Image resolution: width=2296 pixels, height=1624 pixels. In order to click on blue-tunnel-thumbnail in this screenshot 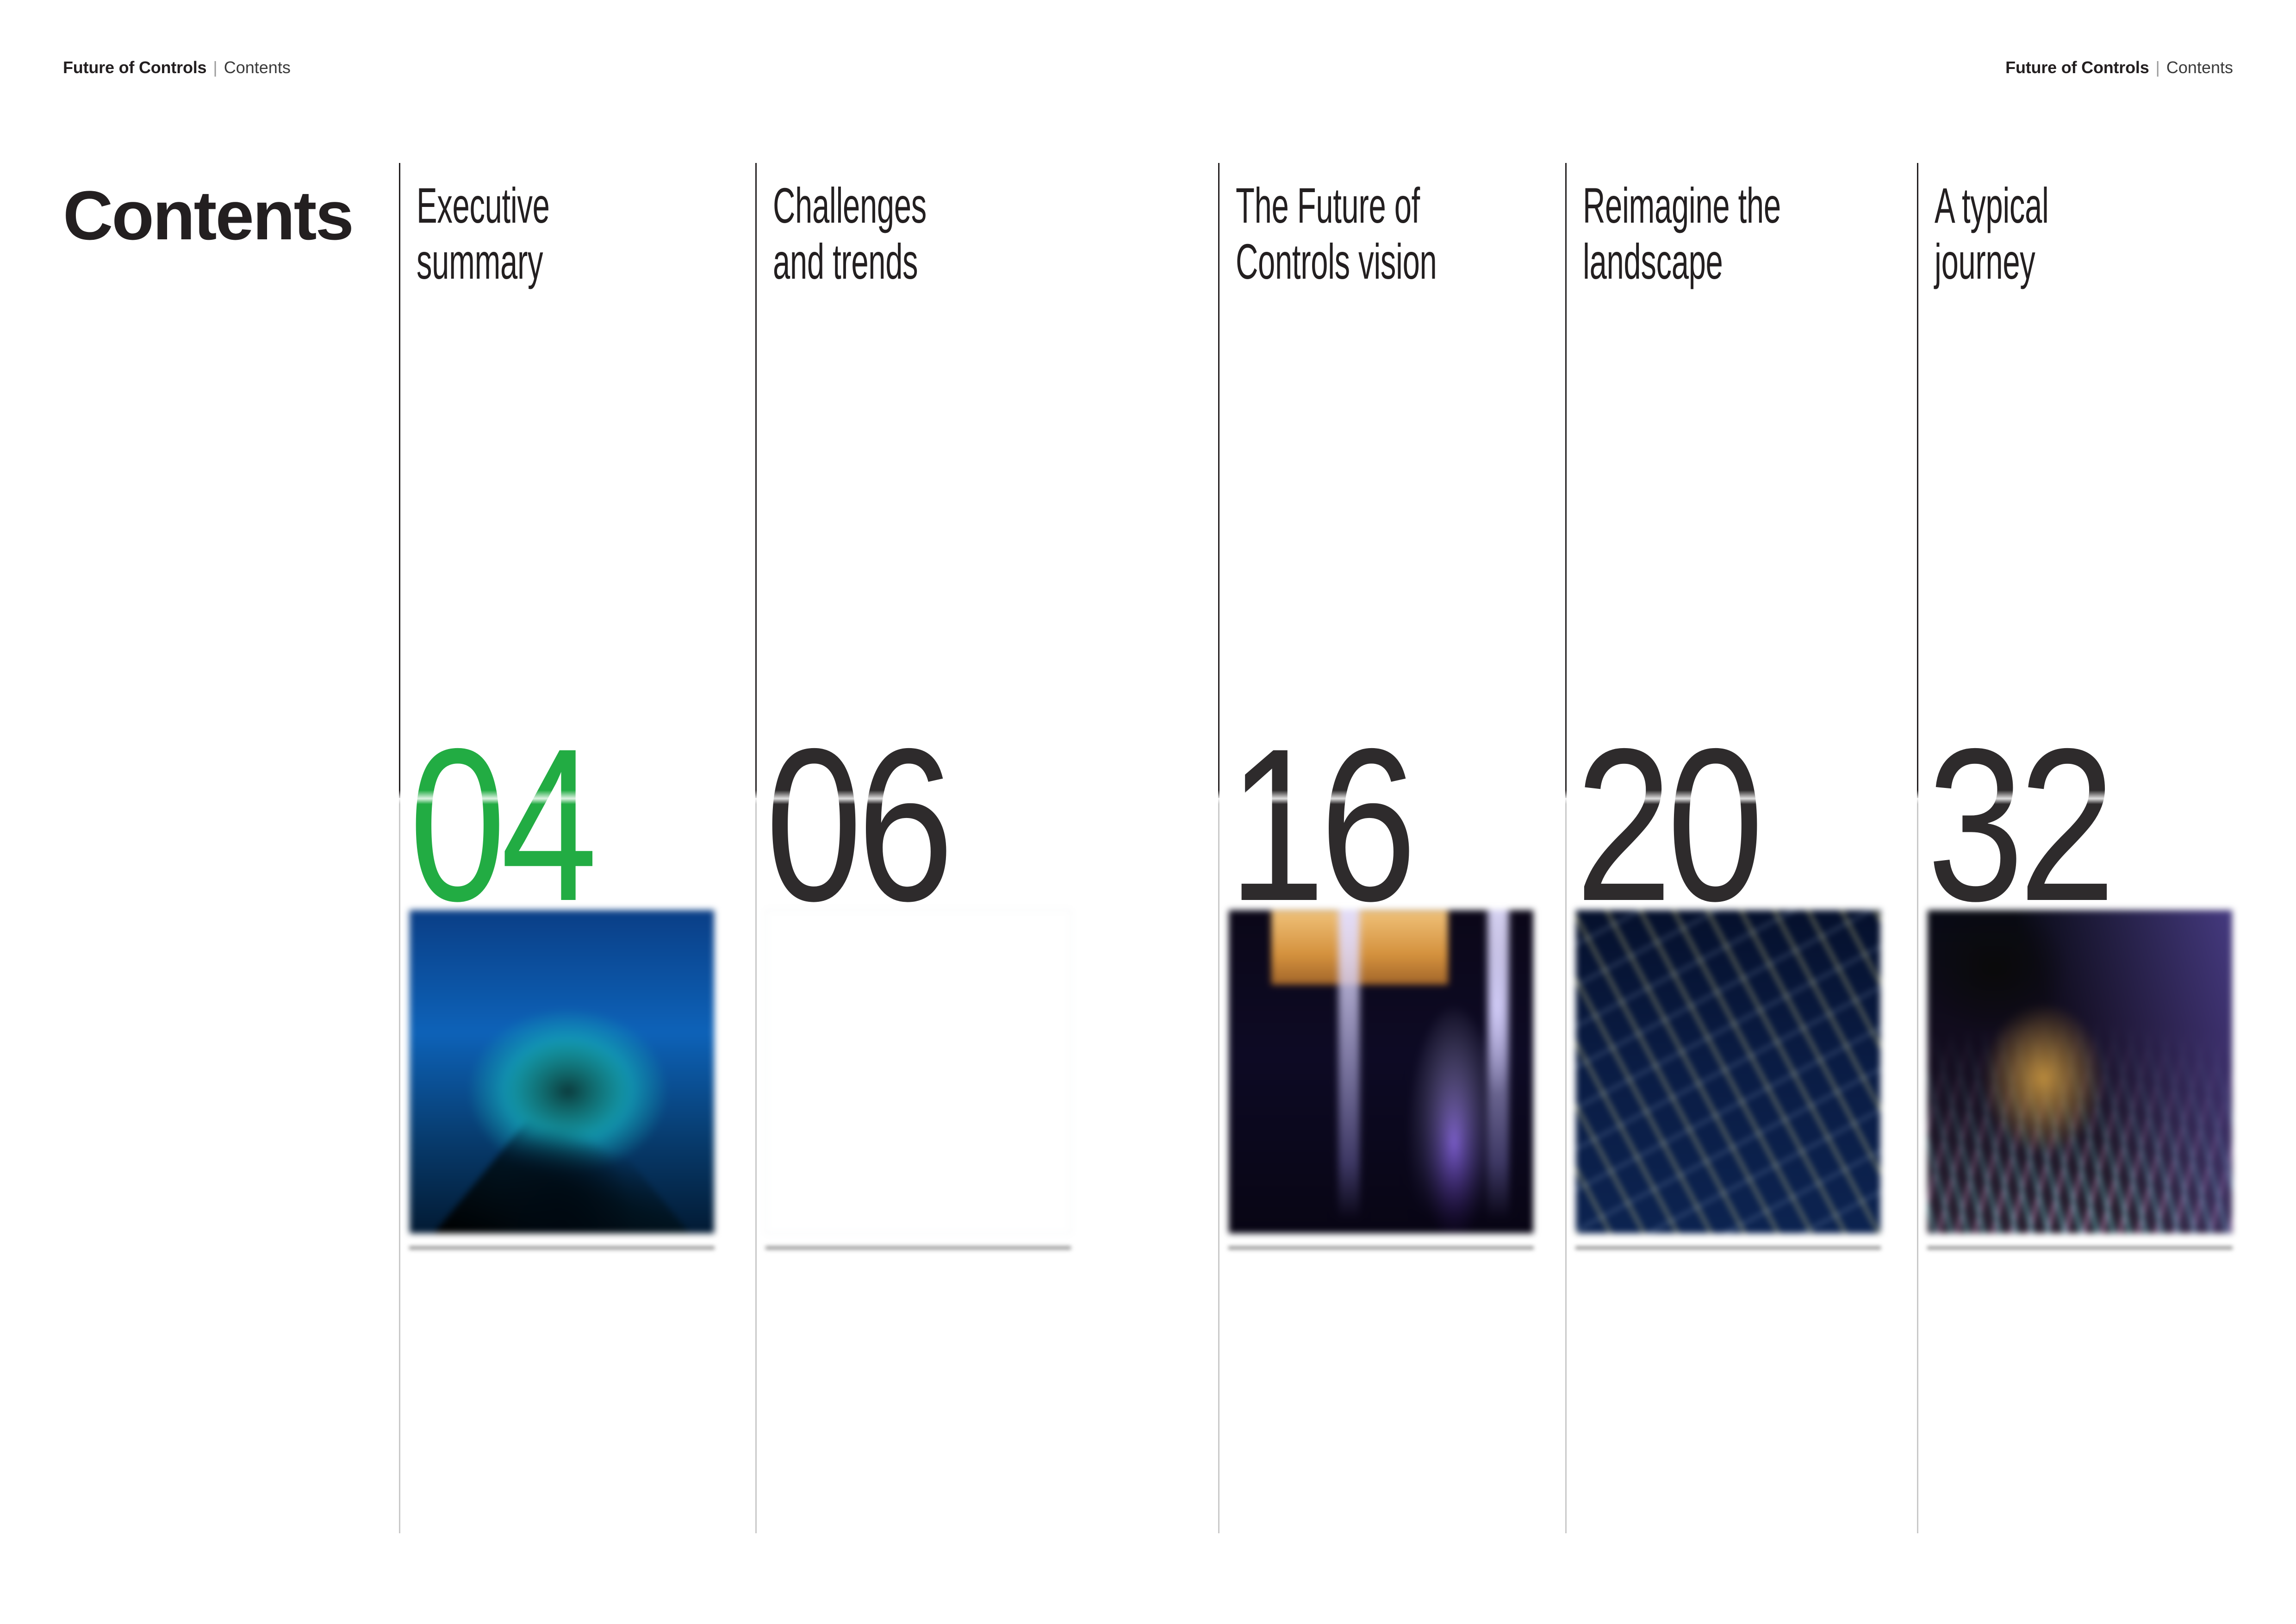, I will do `click(562, 1072)`.